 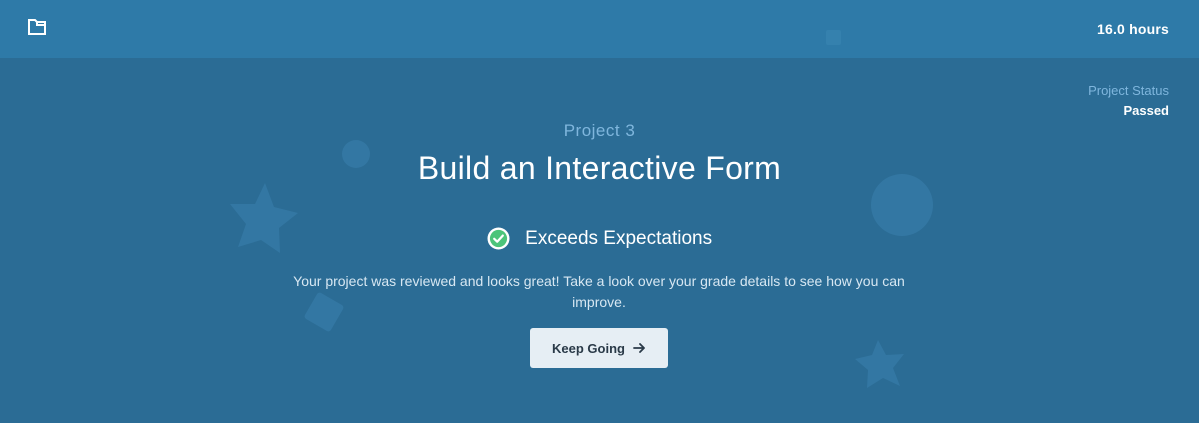 I want to click on project-title: Build an Interactive Form, so click(x=599, y=168).